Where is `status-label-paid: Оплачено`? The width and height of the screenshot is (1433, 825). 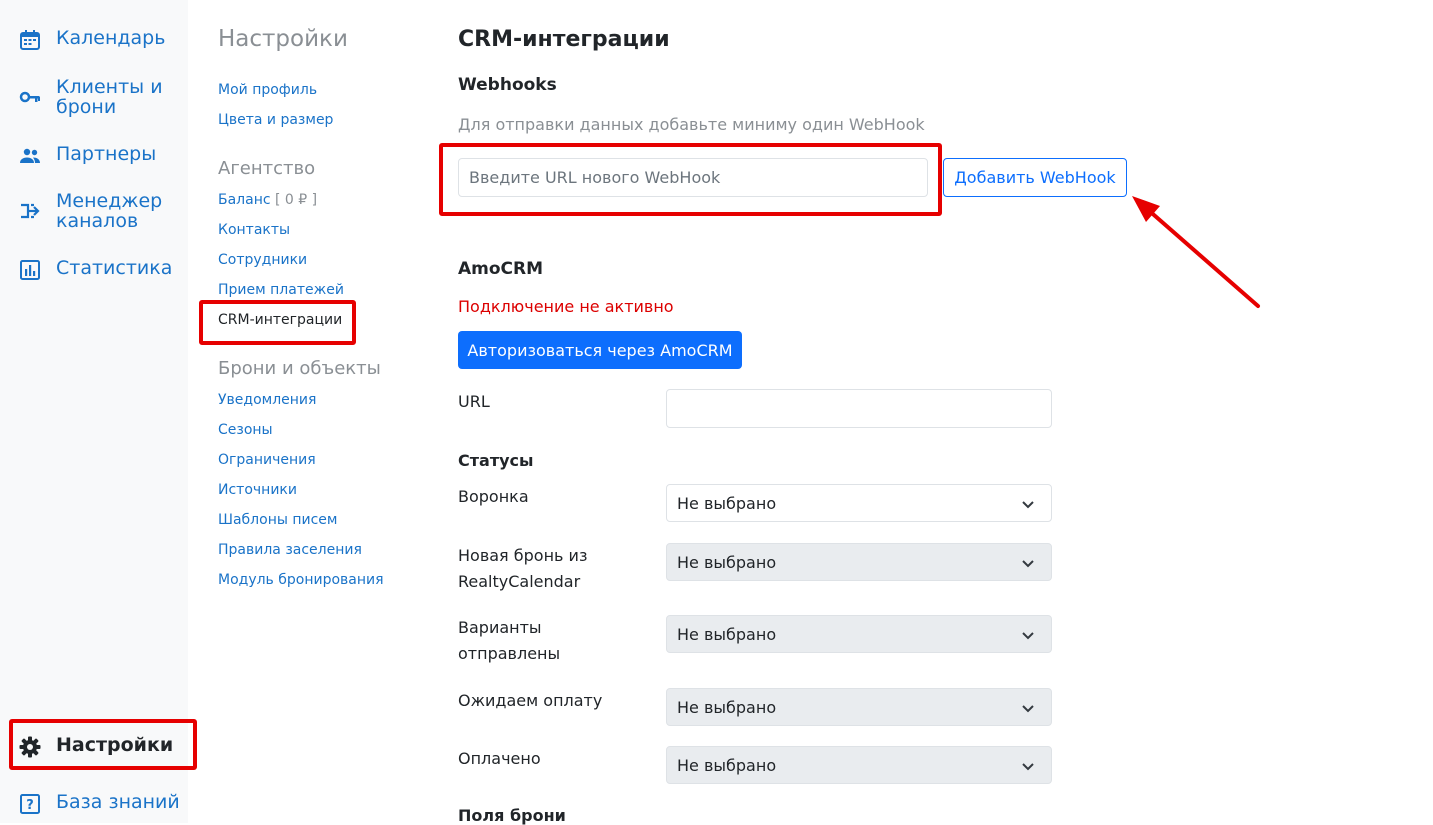
status-label-paid: Оплачено is located at coordinates (499, 758).